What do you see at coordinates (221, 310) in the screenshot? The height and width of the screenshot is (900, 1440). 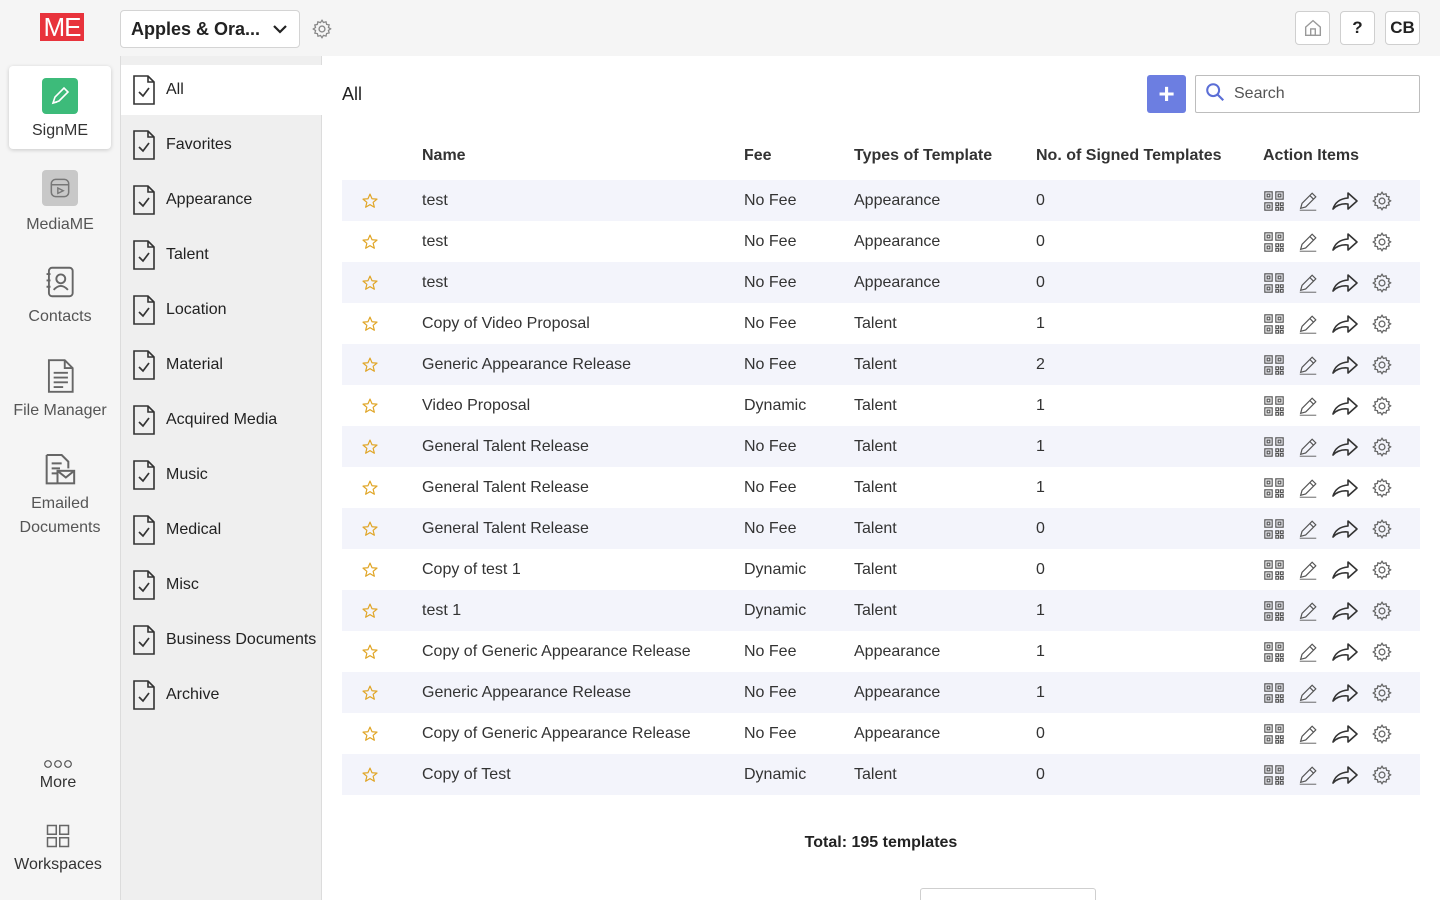 I see `category-item: Location` at bounding box center [221, 310].